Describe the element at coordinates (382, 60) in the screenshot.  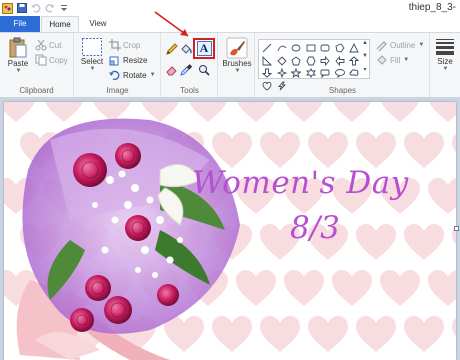
I see `shape-fill-icon` at that location.